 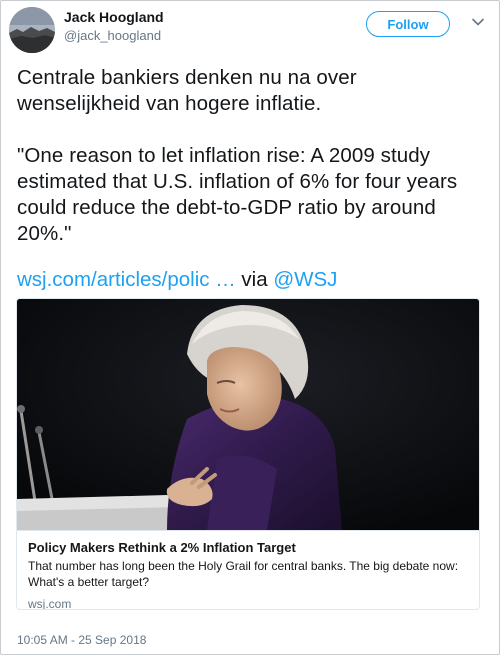 What do you see at coordinates (478, 22) in the screenshot?
I see `chevron-down-icon` at bounding box center [478, 22].